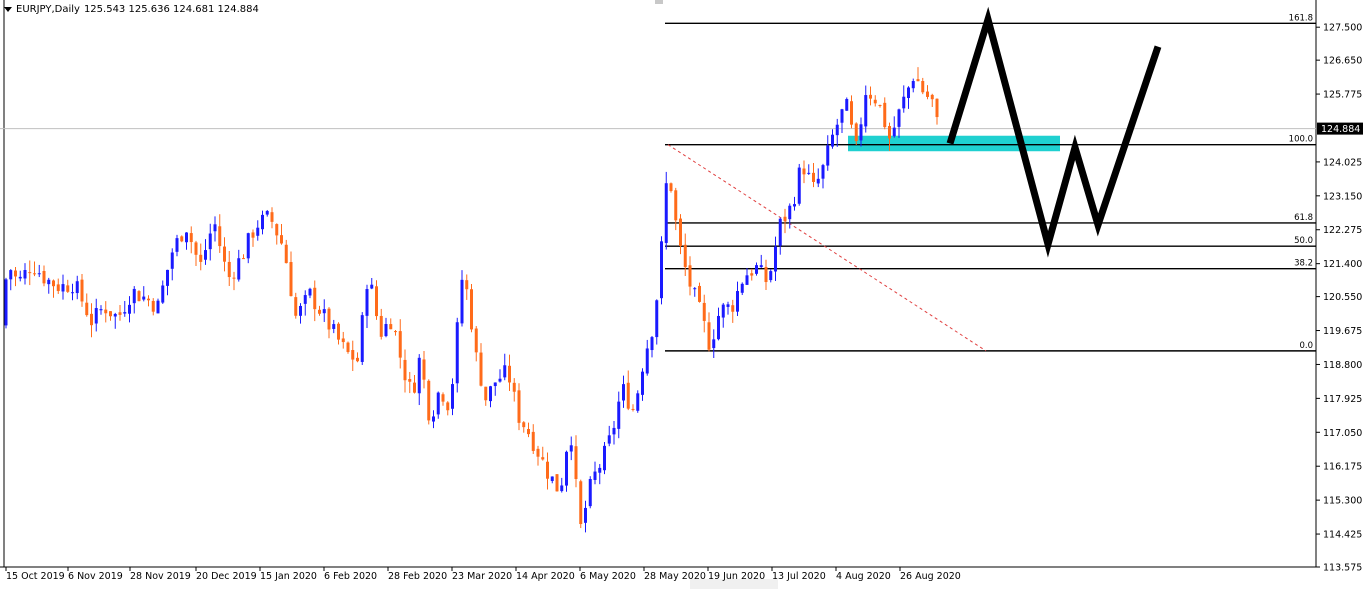 Image resolution: width=1364 pixels, height=589 pixels. I want to click on time-tick-label: 15 Oct 2019, so click(35, 576).